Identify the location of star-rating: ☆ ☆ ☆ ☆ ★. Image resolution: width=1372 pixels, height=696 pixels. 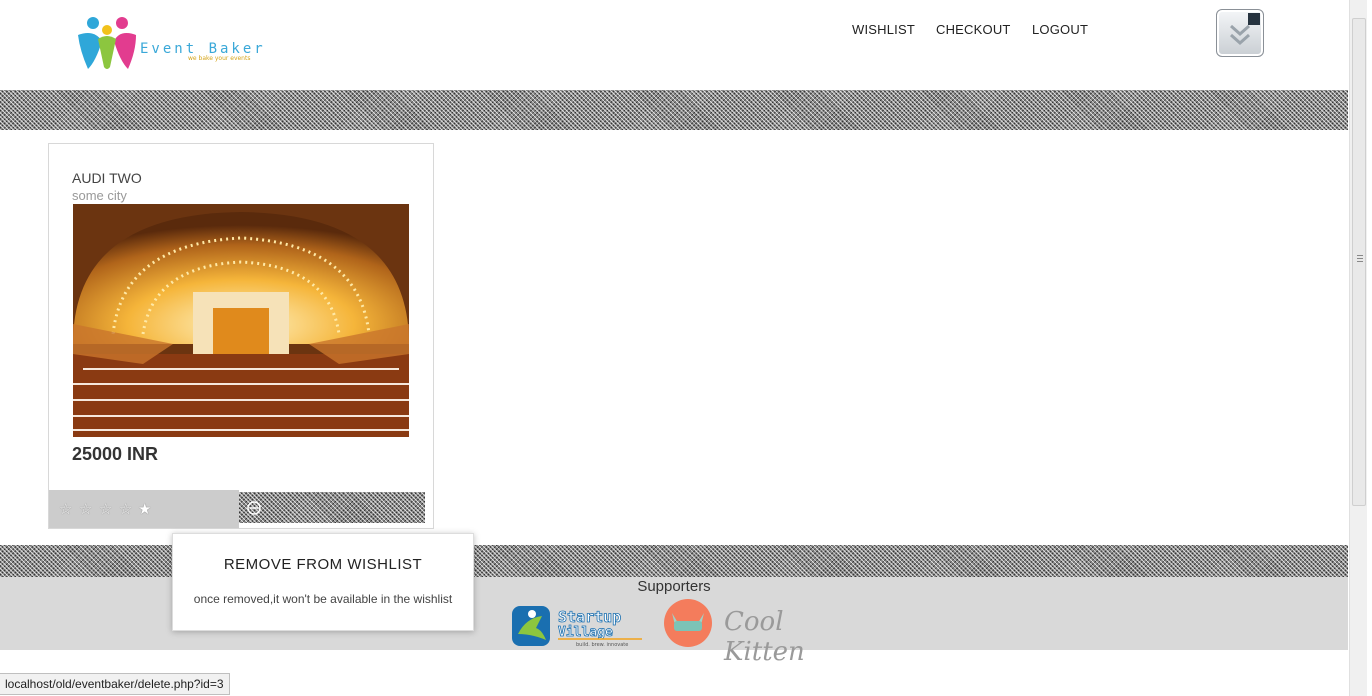
(144, 509).